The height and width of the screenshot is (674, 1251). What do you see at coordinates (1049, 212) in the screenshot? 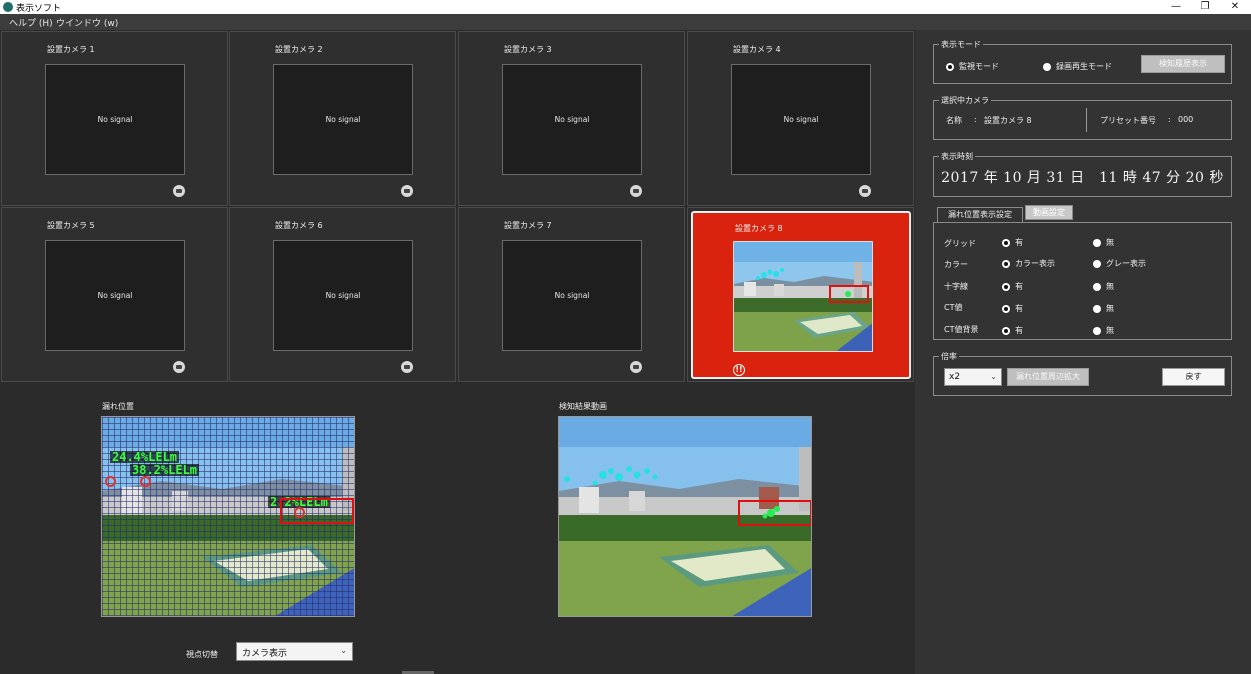
I see `tab-video-settings: 動画設定` at bounding box center [1049, 212].